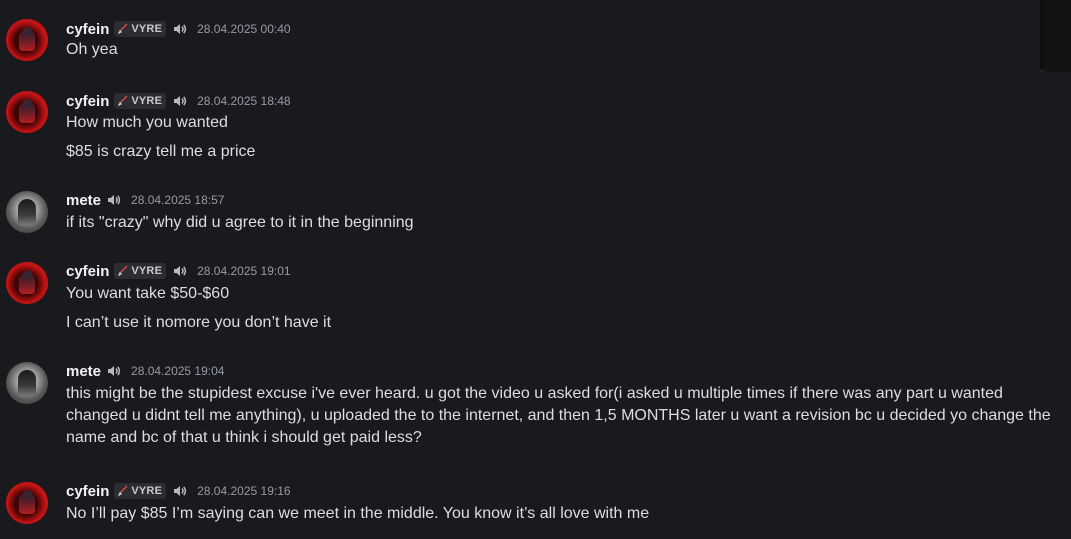 Image resolution: width=1071 pixels, height=539 pixels. I want to click on timestamp: 28.04.2025 18:48, so click(243, 101).